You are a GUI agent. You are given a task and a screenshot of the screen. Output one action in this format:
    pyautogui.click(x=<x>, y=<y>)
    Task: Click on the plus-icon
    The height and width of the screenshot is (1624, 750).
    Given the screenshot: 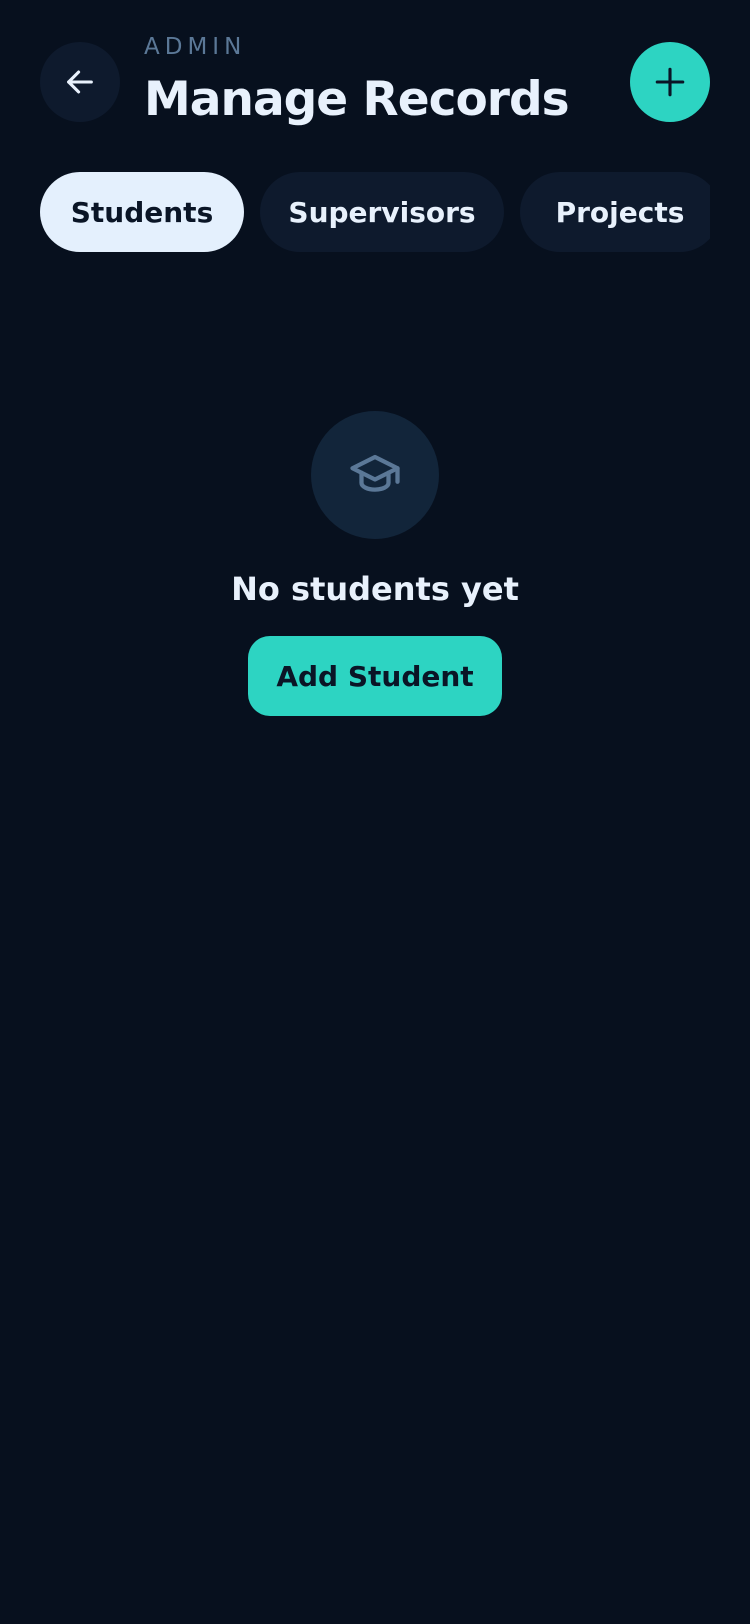 What is the action you would take?
    pyautogui.click(x=670, y=82)
    